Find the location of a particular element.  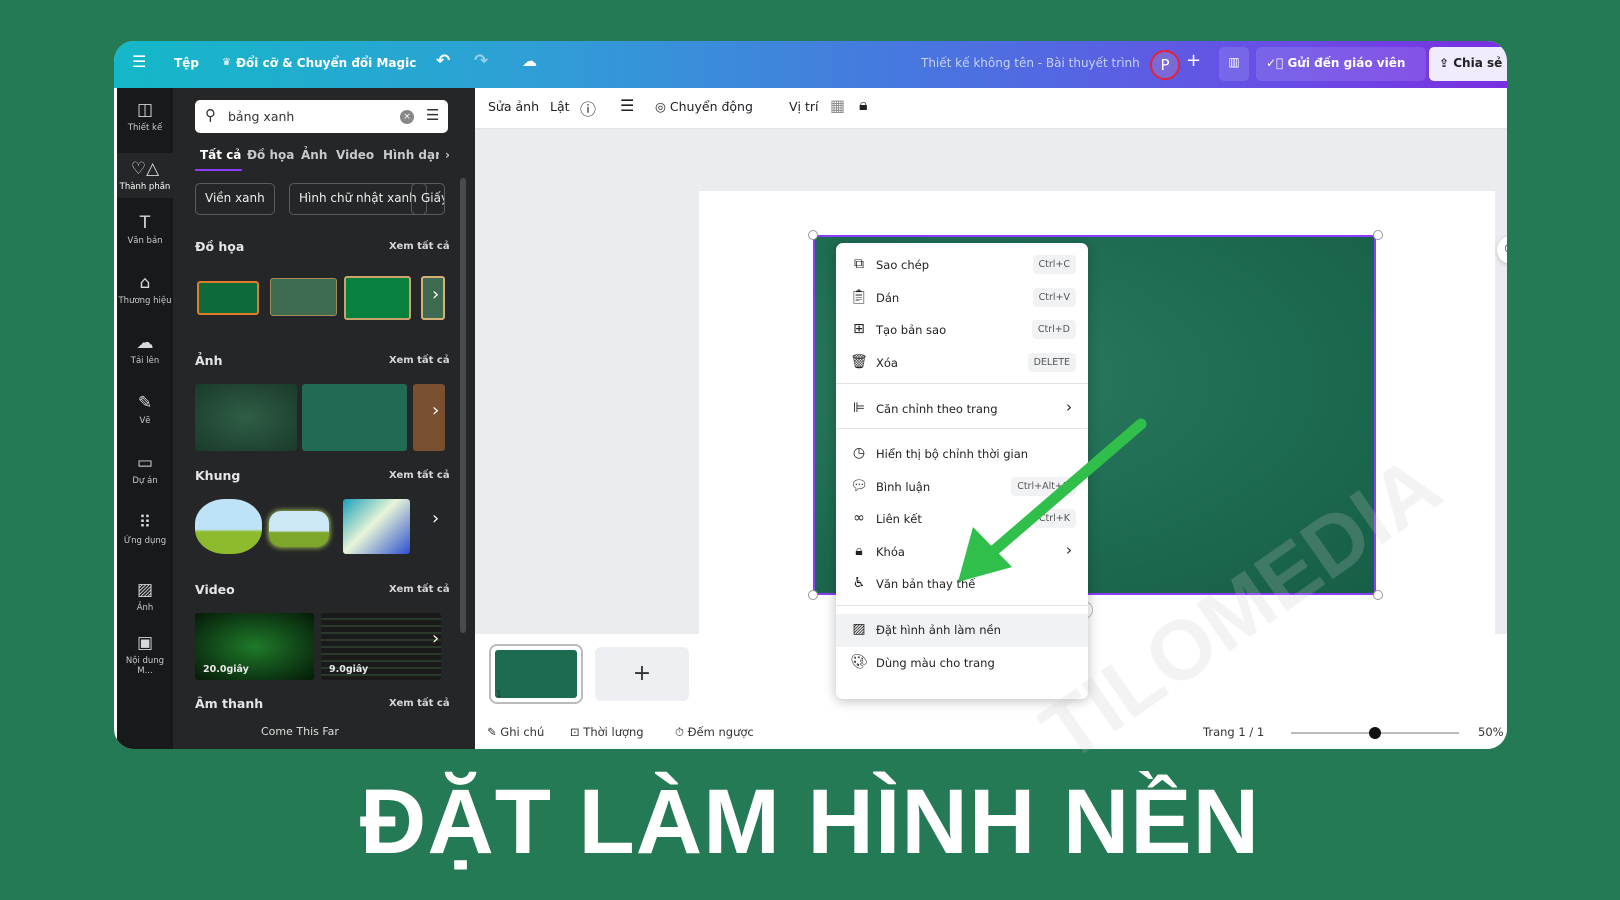

green-arrow is located at coordinates (1052, 500).